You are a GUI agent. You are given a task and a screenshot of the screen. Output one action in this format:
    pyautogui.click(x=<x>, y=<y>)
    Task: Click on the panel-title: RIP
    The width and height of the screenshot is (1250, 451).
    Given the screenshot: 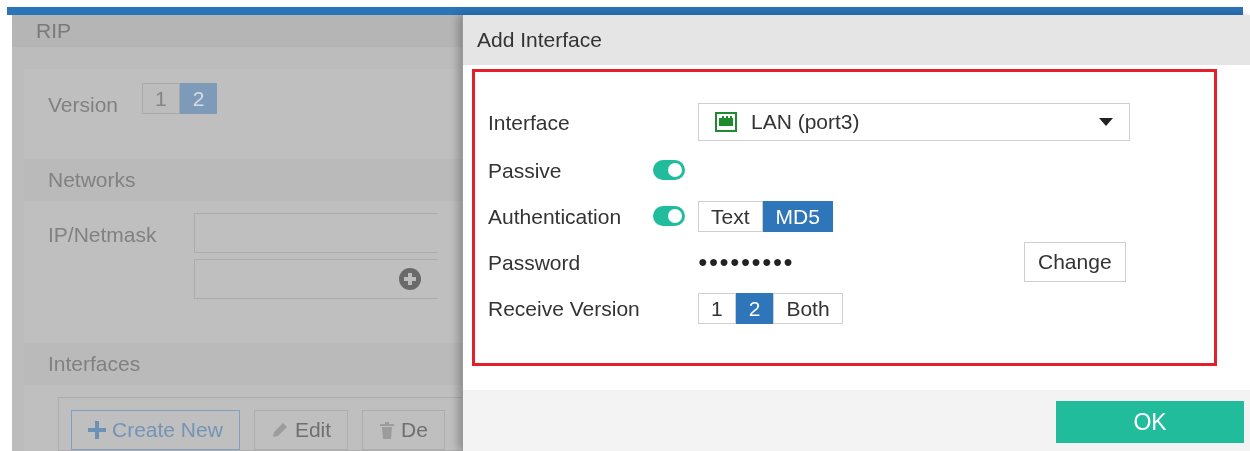 What is the action you would take?
    pyautogui.click(x=53, y=31)
    